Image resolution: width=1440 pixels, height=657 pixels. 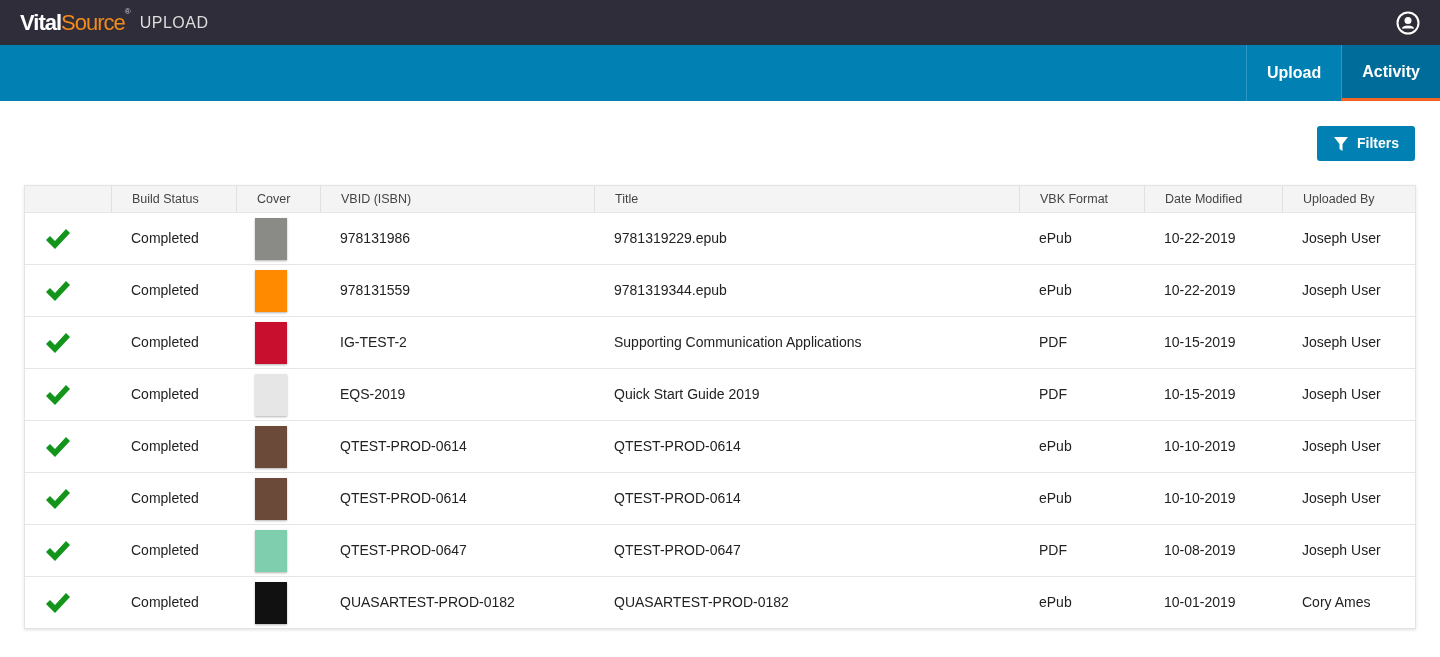 I want to click on table-cell: IG-TEST-2, so click(x=457, y=342).